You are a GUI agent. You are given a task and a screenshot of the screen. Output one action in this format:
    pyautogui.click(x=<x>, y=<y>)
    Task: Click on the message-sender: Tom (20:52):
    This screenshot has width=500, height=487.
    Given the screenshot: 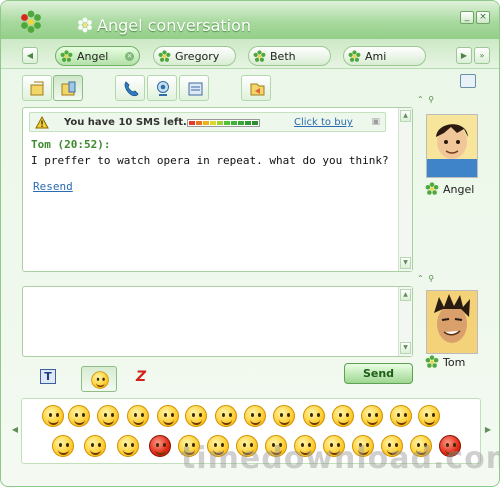 What is the action you would take?
    pyautogui.click(x=71, y=144)
    